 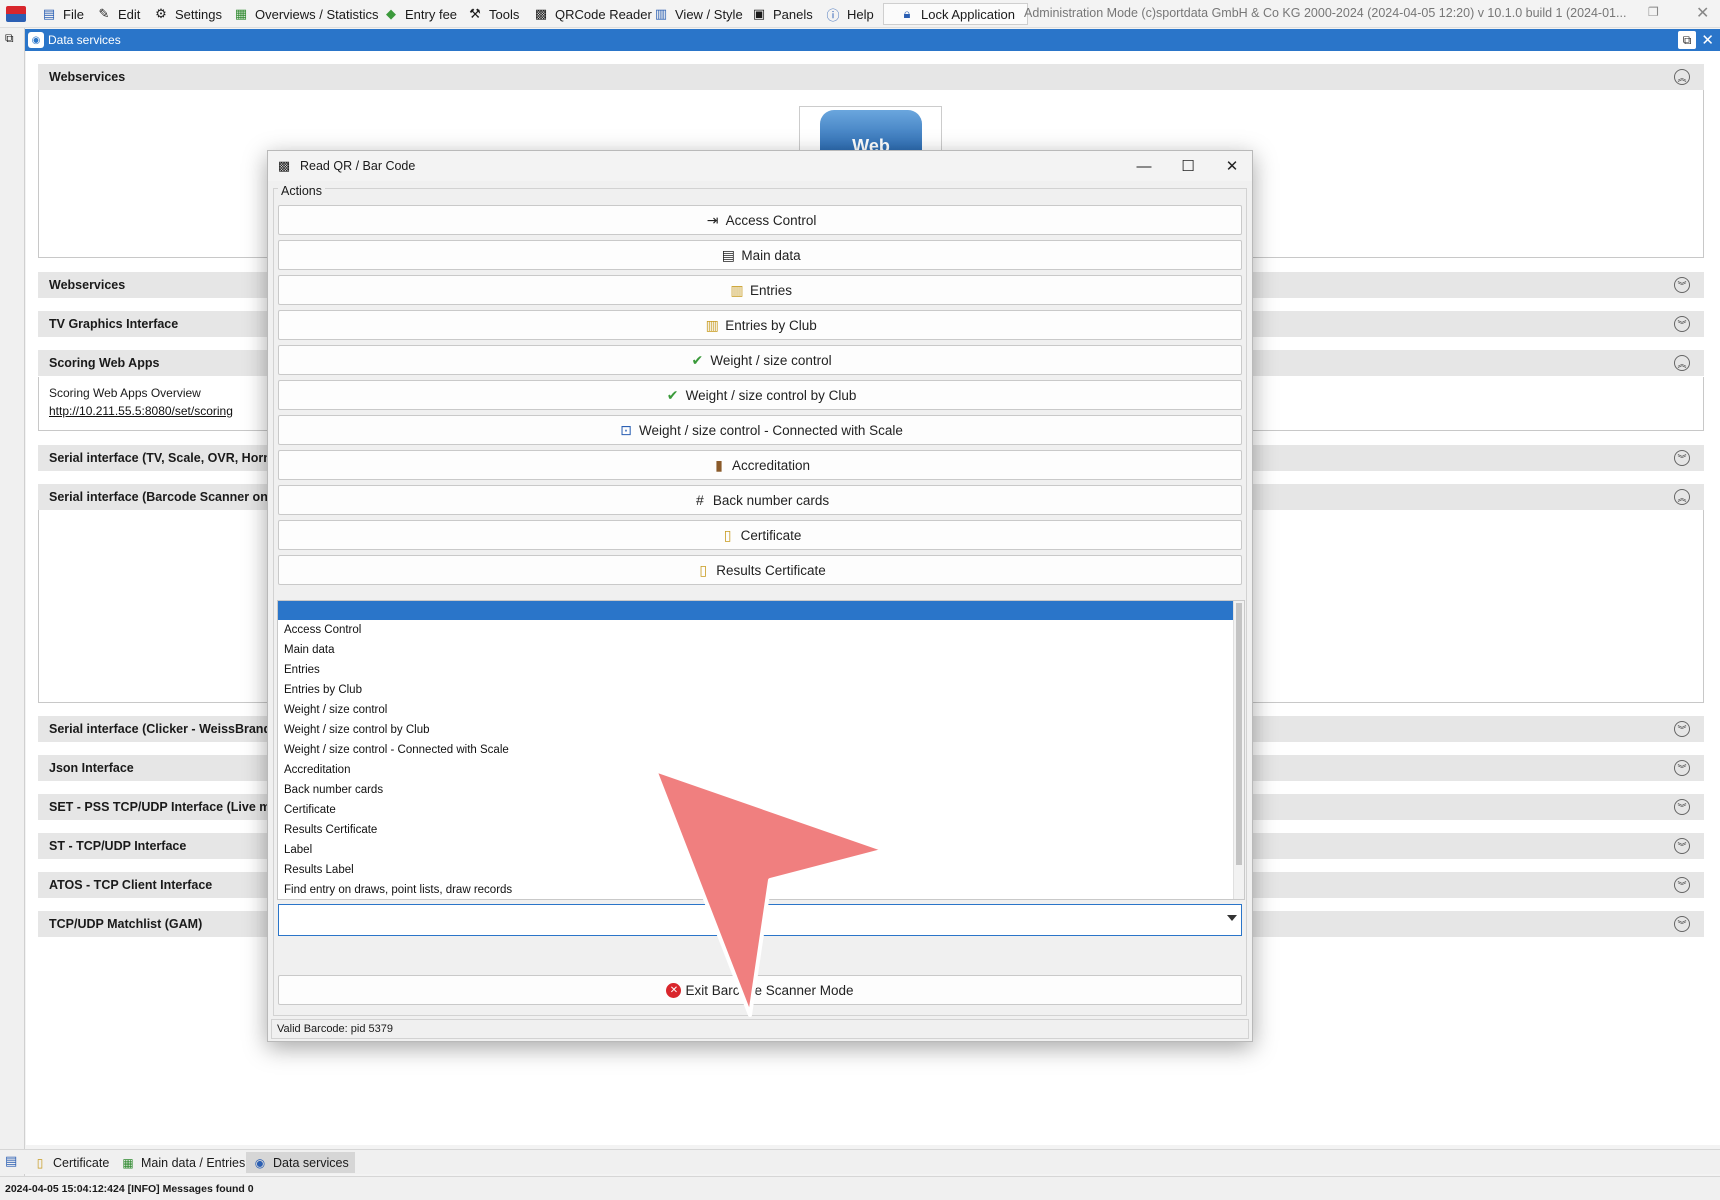 What do you see at coordinates (305, 14) in the screenshot?
I see `menu-overviews-statistics: ▦ Overviews / Statistics` at bounding box center [305, 14].